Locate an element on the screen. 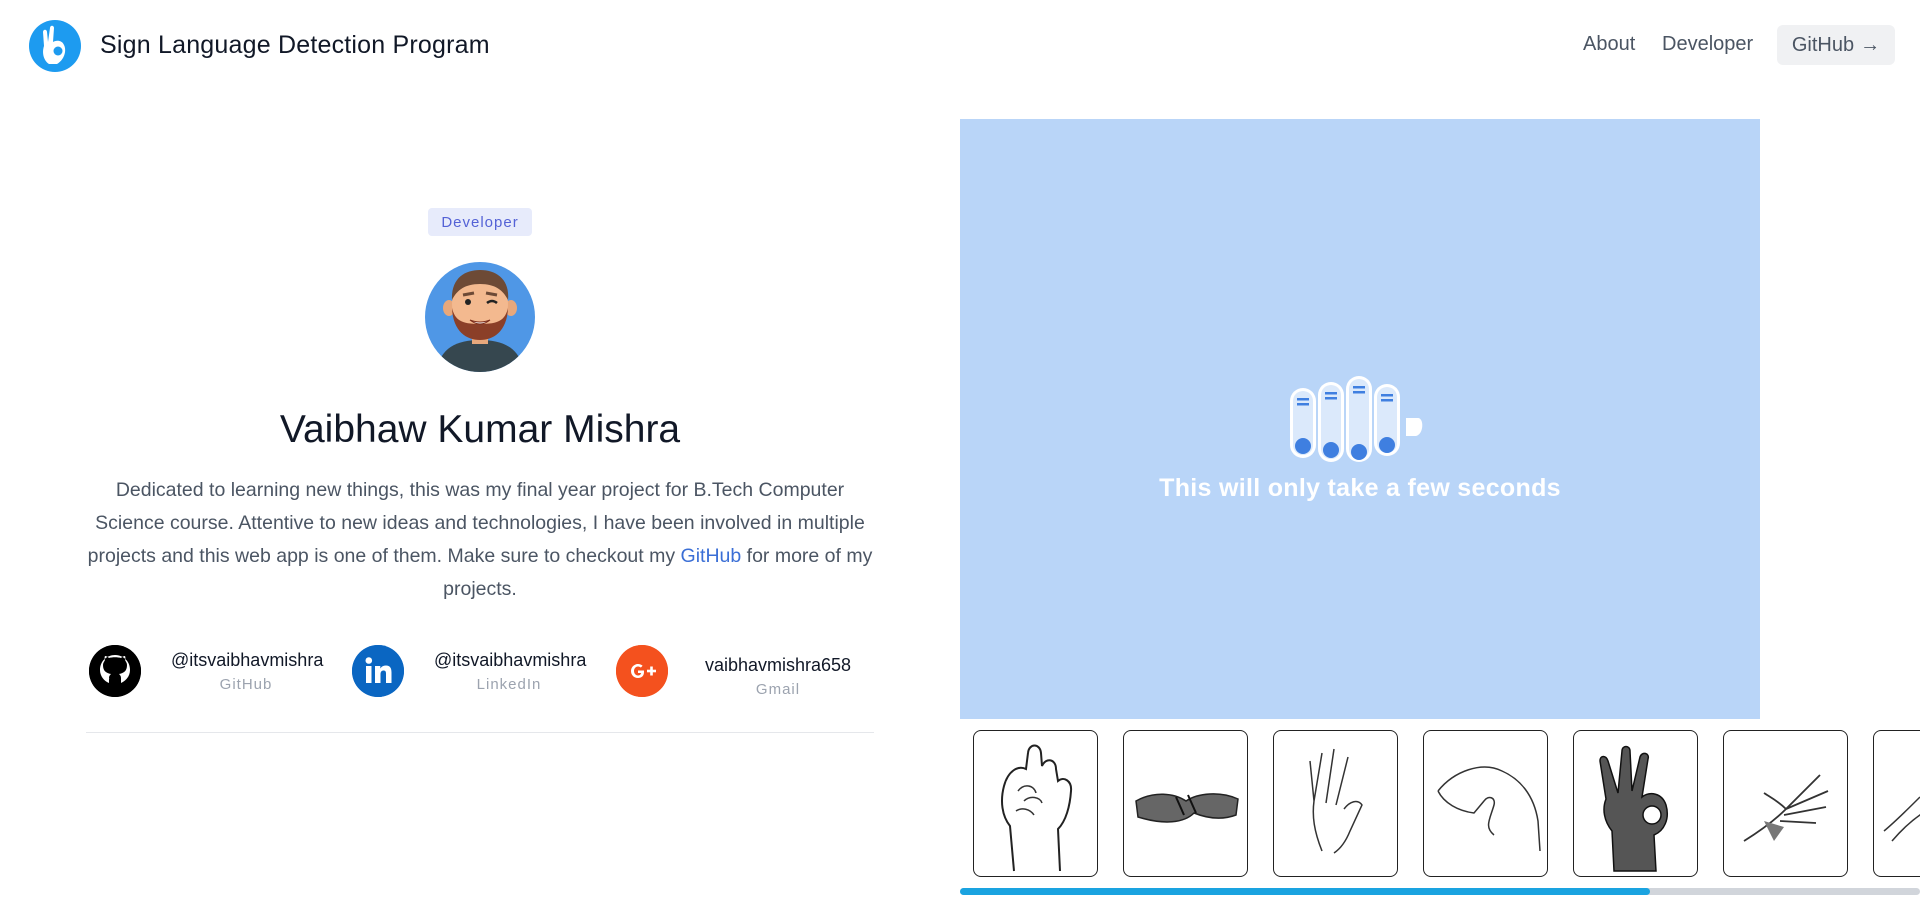  github-icon is located at coordinates (115, 671).